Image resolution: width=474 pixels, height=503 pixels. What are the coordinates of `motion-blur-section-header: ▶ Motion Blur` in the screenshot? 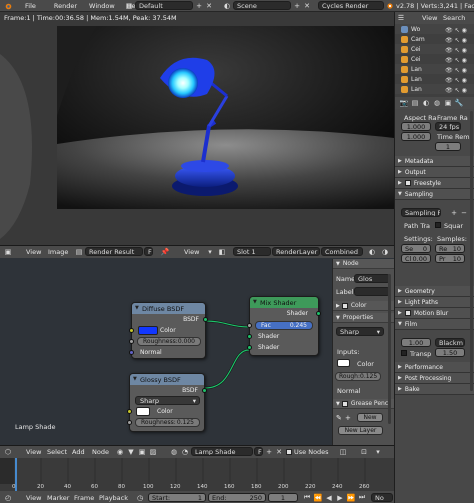 It's located at (434, 313).